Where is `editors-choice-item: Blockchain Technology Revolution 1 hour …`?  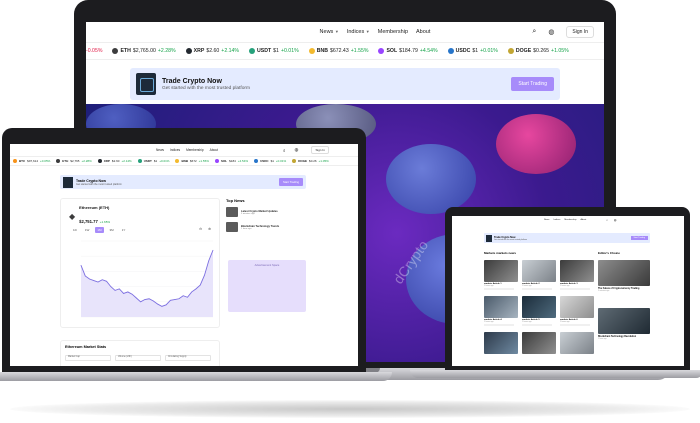
editors-choice-item: Blockchain Technology Revolution 1 hour … is located at coordinates (624, 324).